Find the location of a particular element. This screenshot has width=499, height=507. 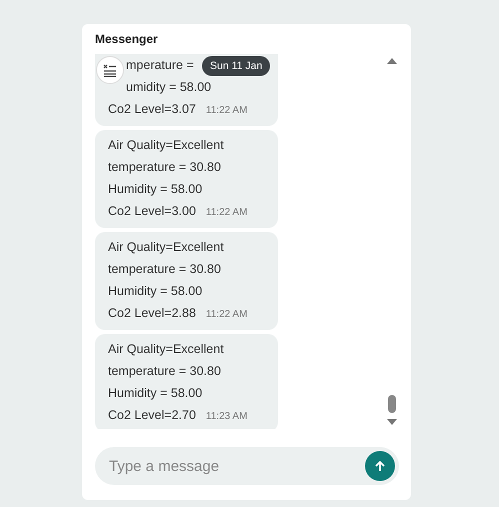

message-time: 11:23 AM is located at coordinates (227, 417).